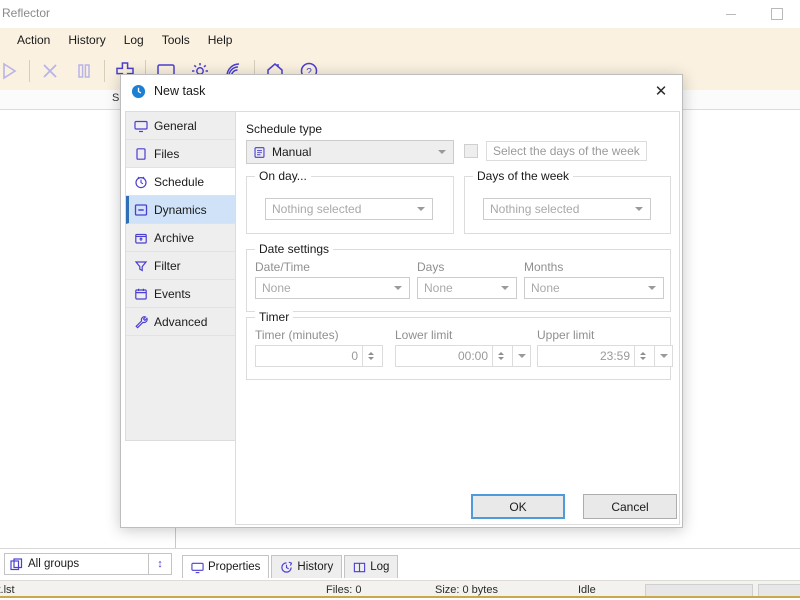 The image size is (800, 600). What do you see at coordinates (467, 288) in the screenshot?
I see `days-combo: None` at bounding box center [467, 288].